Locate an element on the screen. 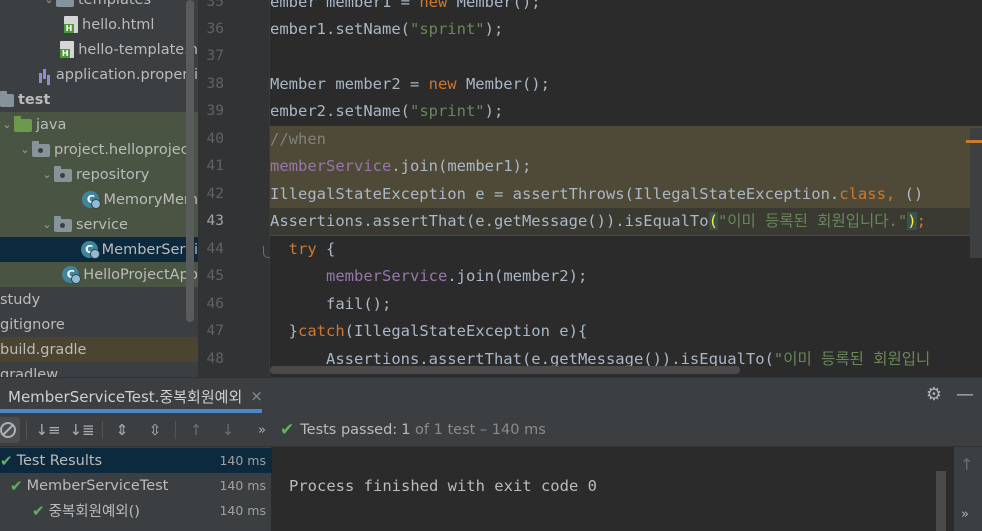 This screenshot has width=982, height=531. tree-item-build-gradle: build.gradle is located at coordinates (99, 349).